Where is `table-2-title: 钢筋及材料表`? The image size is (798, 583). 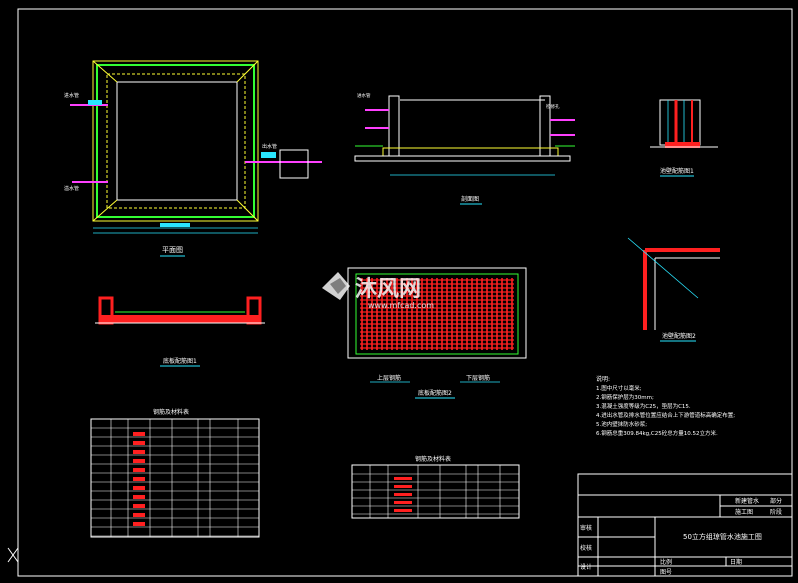 table-2-title: 钢筋及材料表 is located at coordinates (433, 459).